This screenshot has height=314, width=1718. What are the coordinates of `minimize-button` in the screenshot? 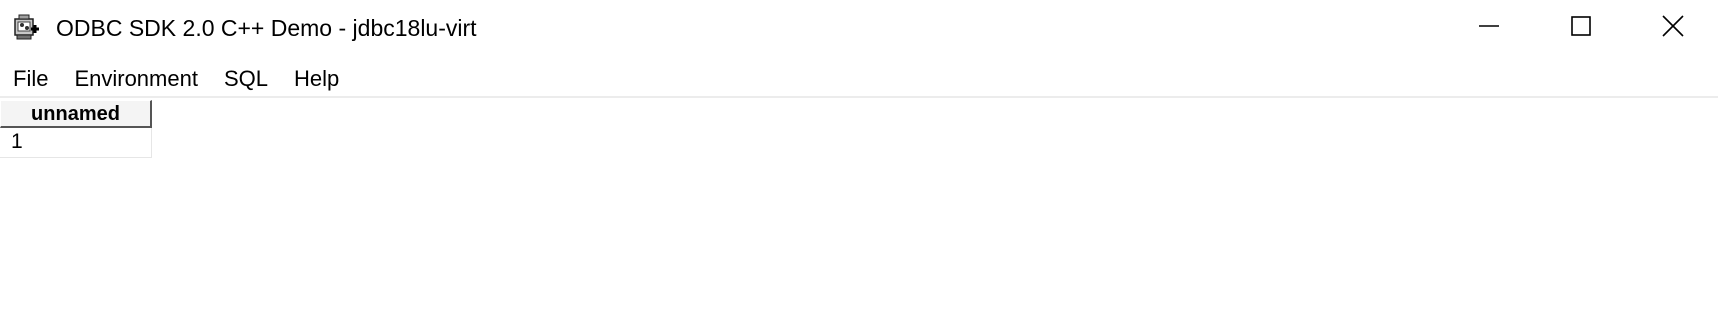 It's located at (1489, 28).